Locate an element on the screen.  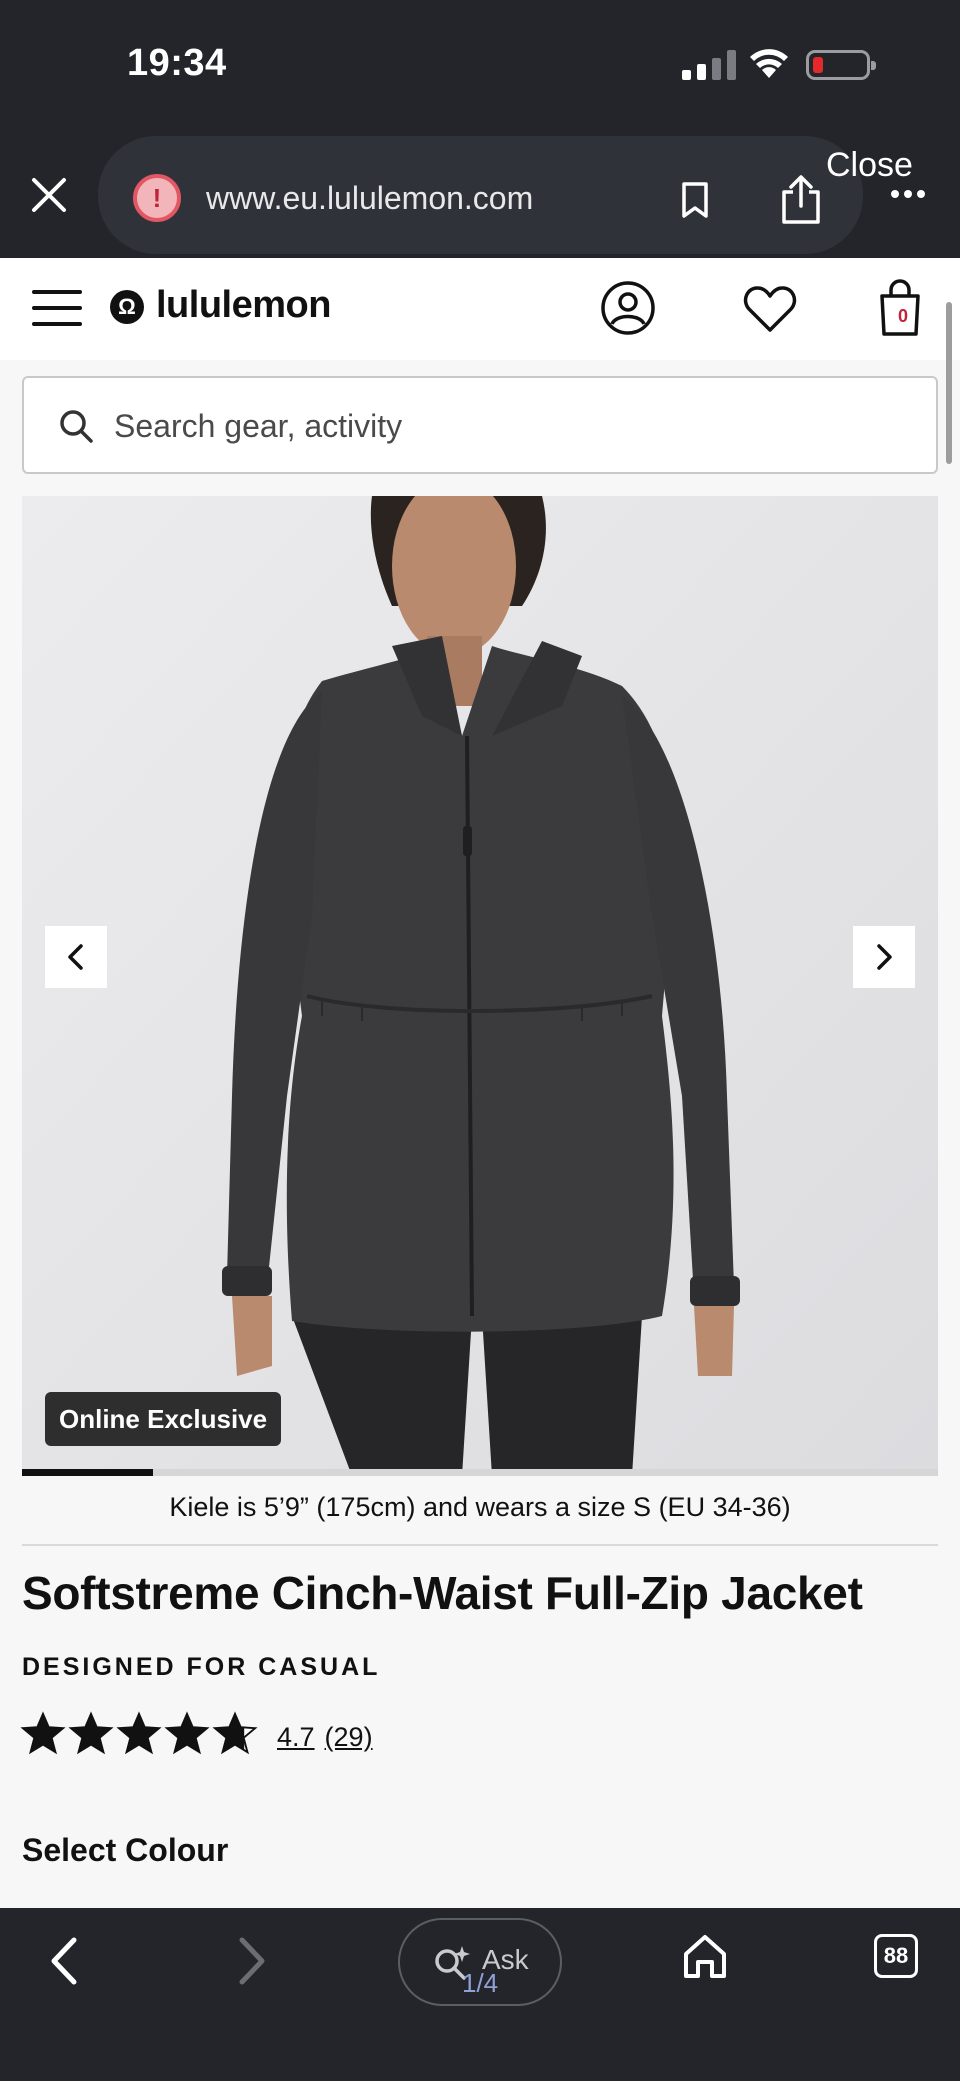
rating-link: 4.7 (29) is located at coordinates (325, 1737).